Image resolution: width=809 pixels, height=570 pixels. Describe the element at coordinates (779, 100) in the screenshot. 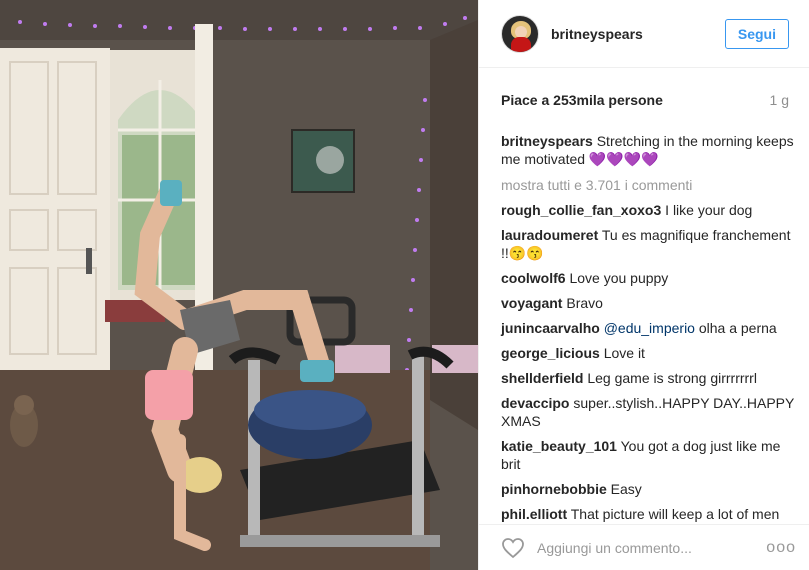

I see `post-time: 1 g` at that location.